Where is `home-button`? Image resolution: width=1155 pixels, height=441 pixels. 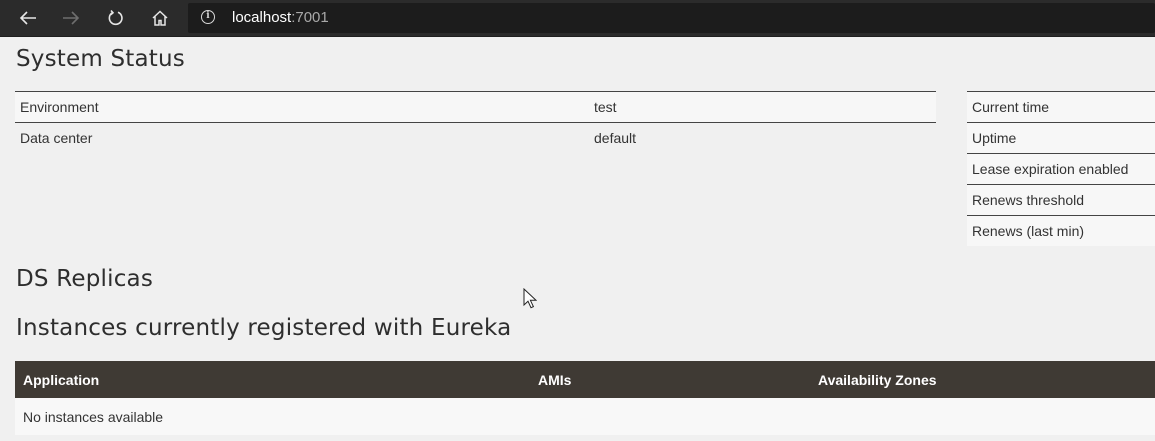
home-button is located at coordinates (160, 18).